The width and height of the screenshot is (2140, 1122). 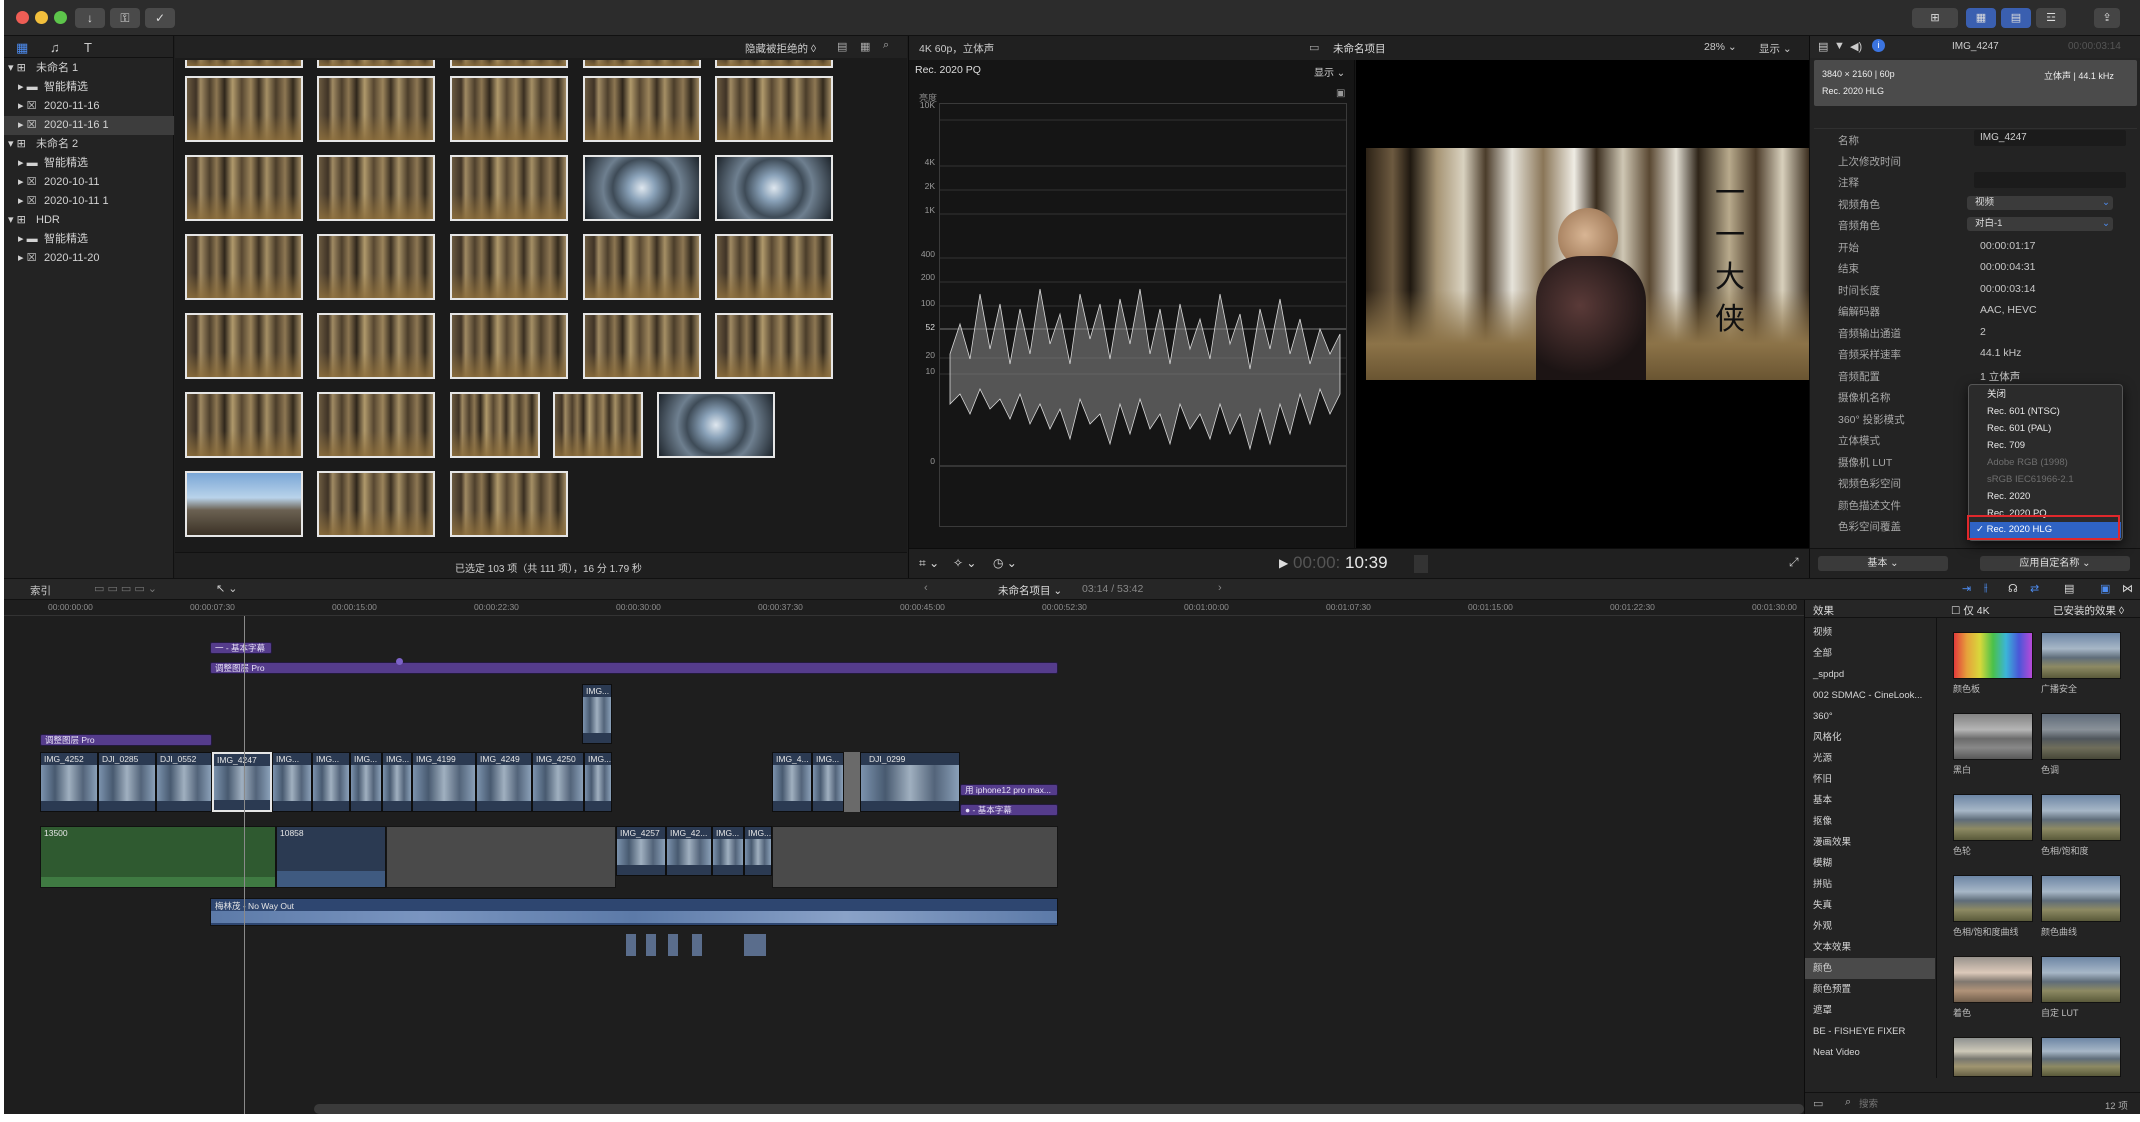 I want to click on timeline-clip-selected: IMG_4247, so click(x=242, y=782).